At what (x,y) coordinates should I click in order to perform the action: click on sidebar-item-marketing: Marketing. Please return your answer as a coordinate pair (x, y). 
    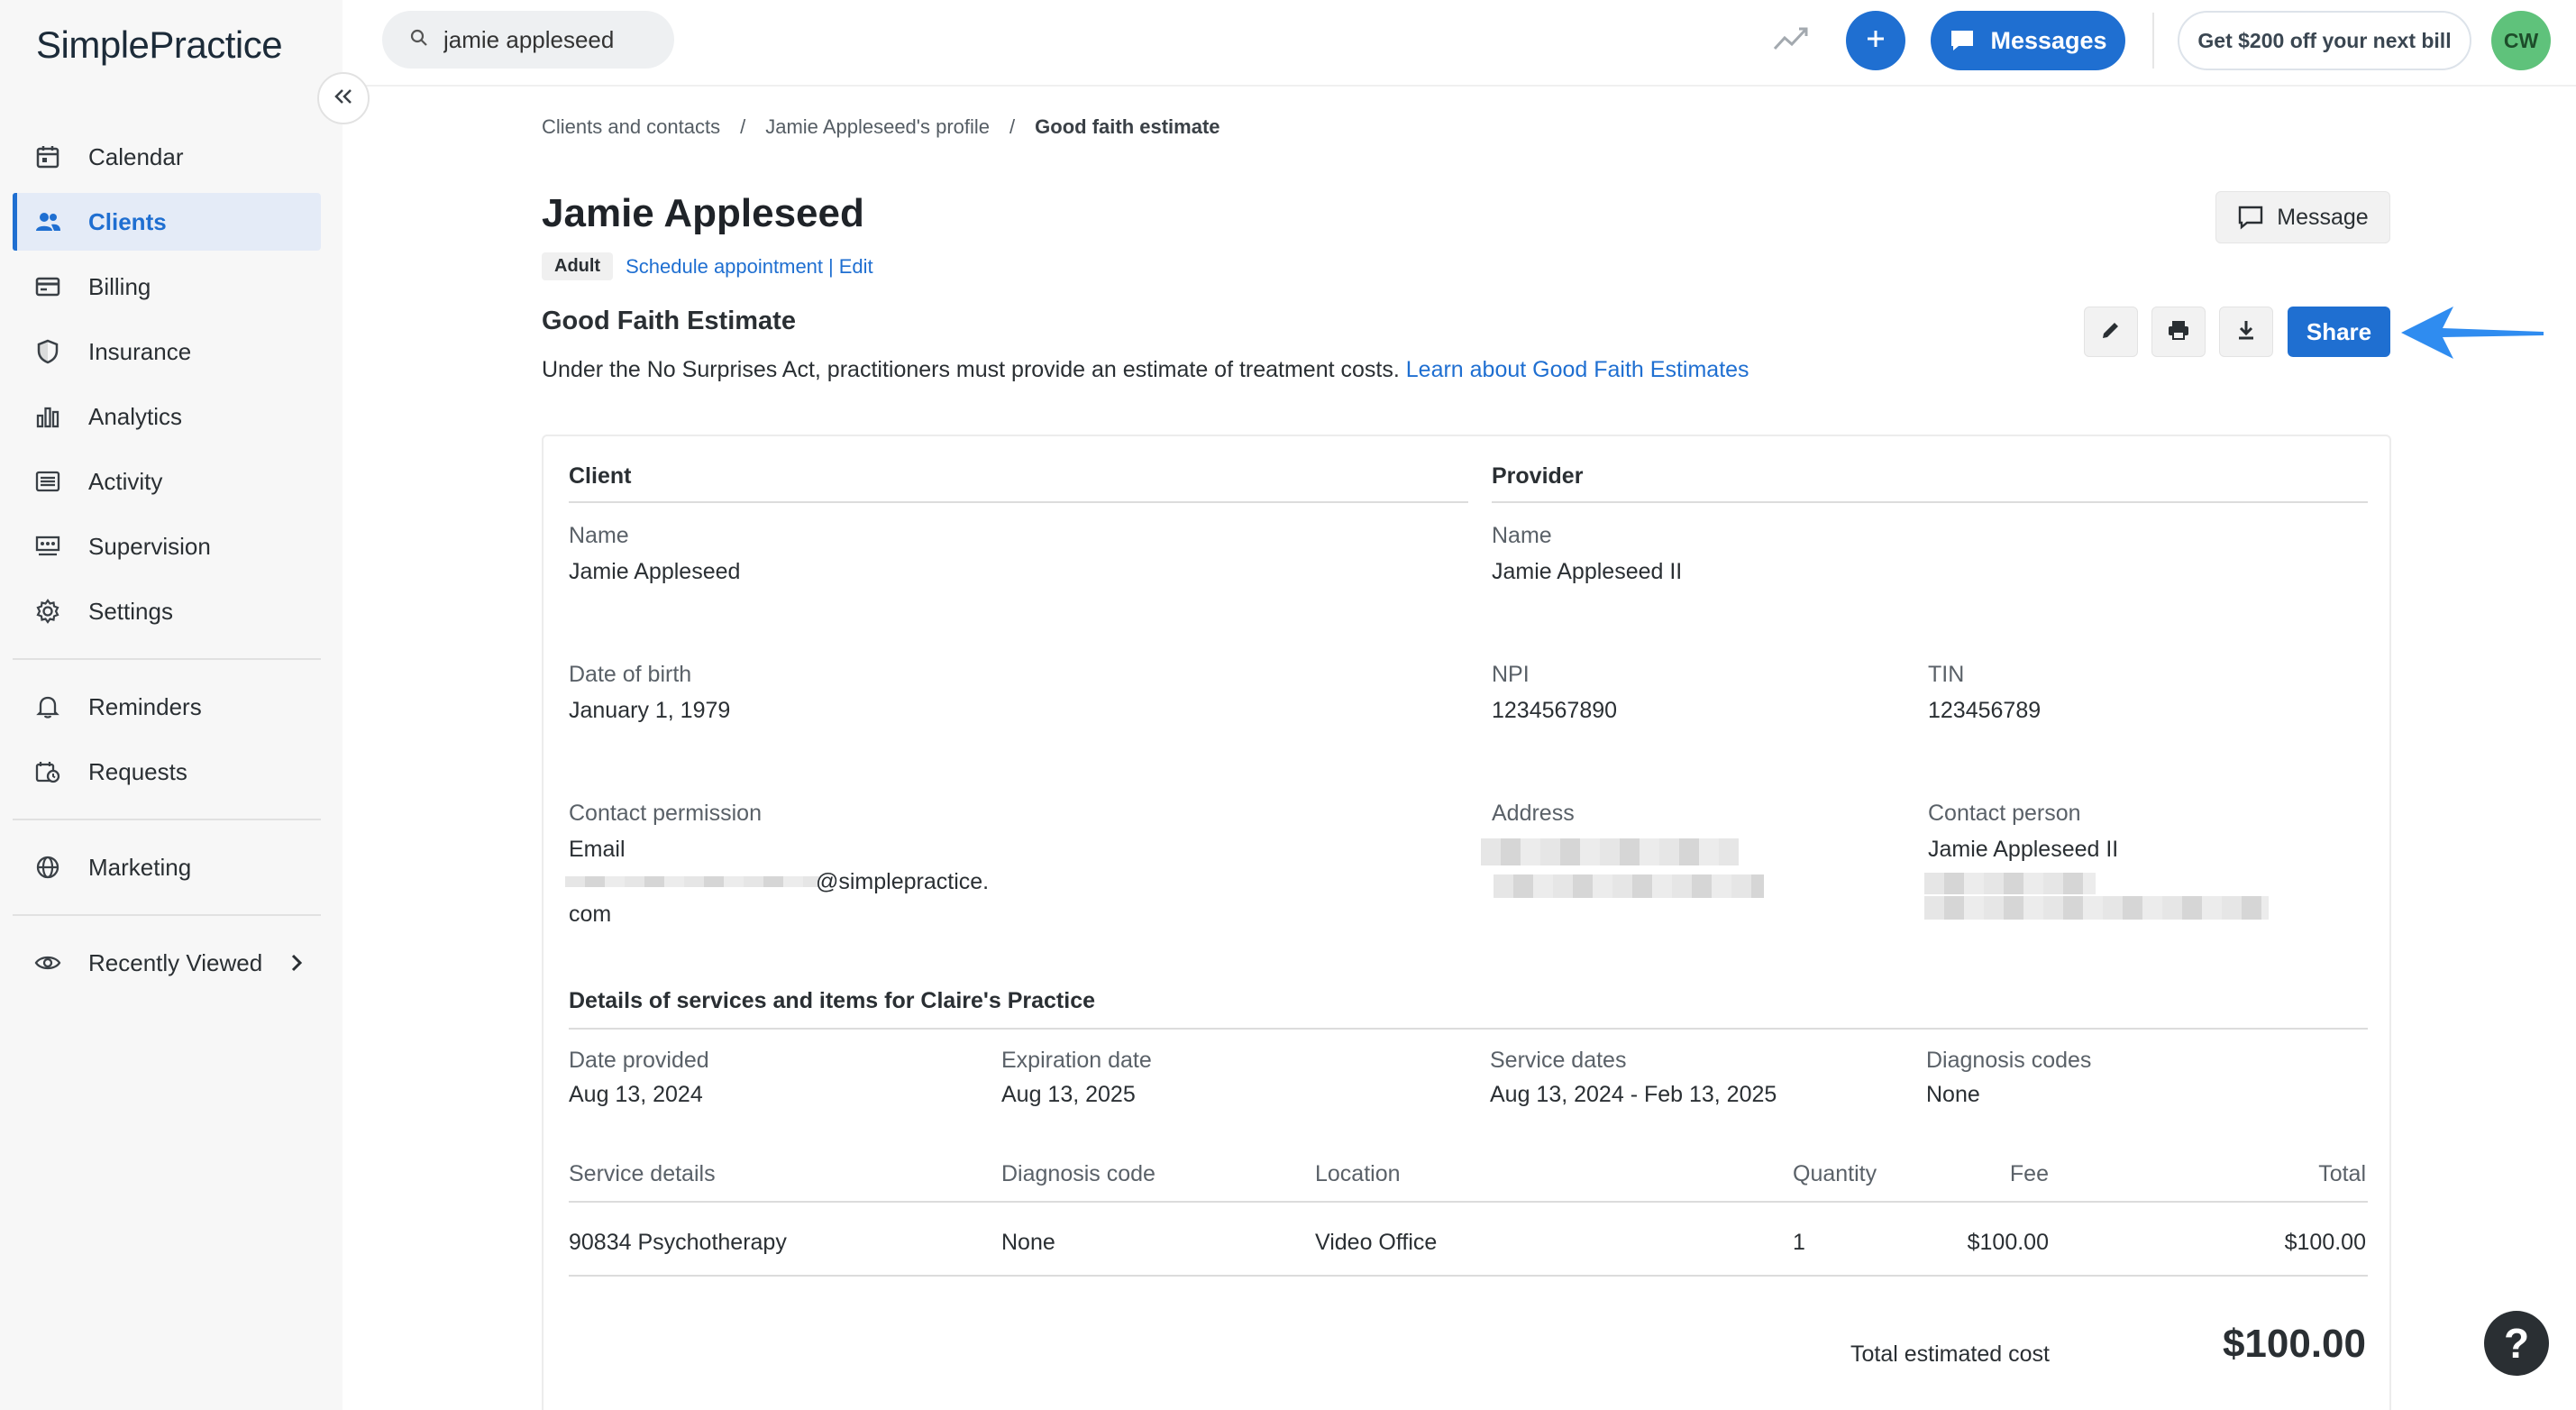
    Looking at the image, I should click on (167, 867).